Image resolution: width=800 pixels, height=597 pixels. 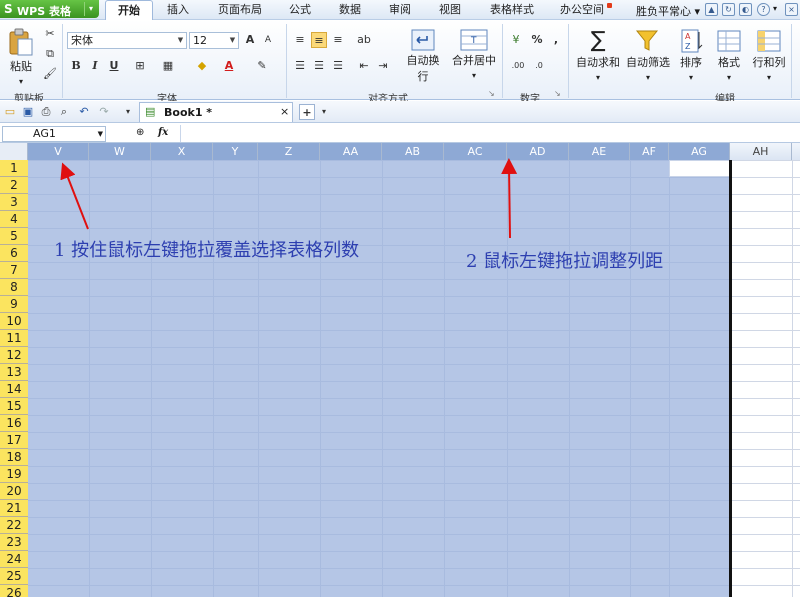 I want to click on annotation-step-2: 2 鼠标左键拖拉调整列距, so click(x=565, y=261).